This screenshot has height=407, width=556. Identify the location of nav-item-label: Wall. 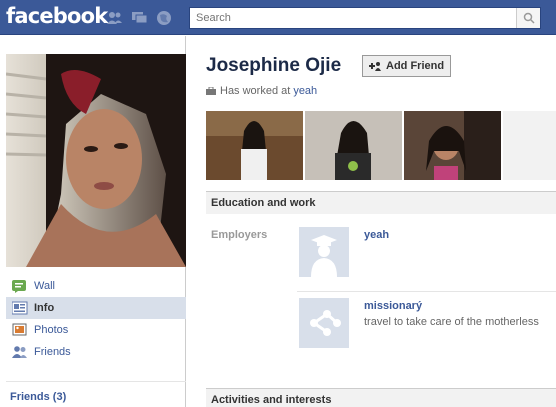
(44, 286).